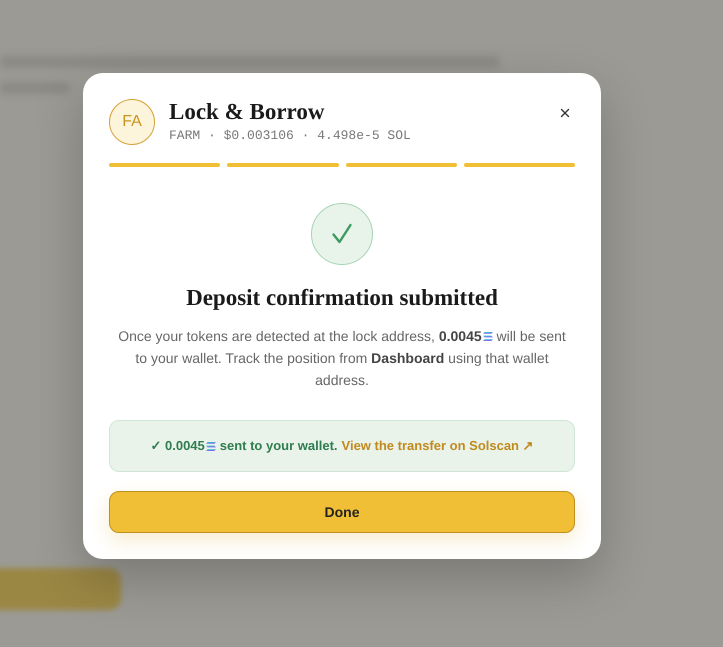 This screenshot has height=647, width=723. I want to click on confirmation-heading: Deposit confirmation submitted, so click(342, 298).